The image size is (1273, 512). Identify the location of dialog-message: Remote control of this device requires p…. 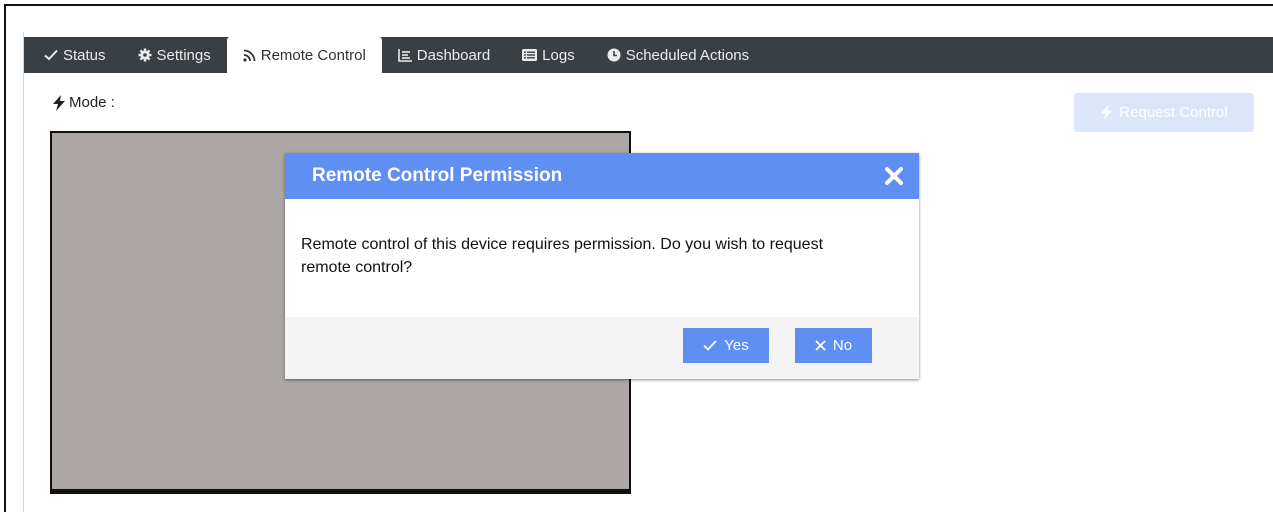
(562, 256).